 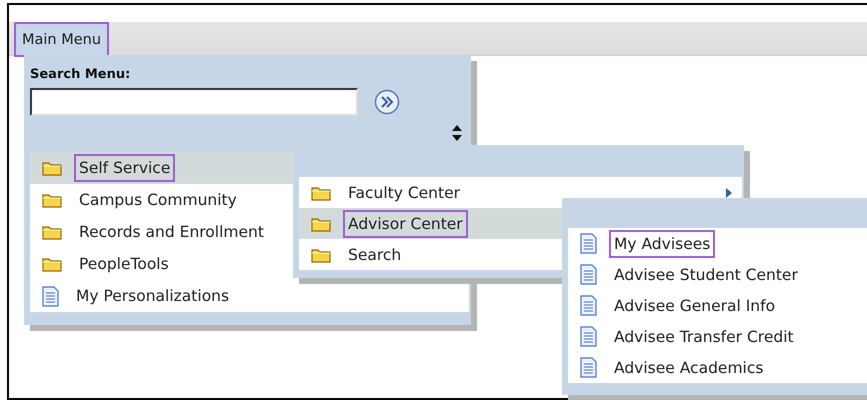 What do you see at coordinates (717, 274) in the screenshot?
I see `menu-item: Advisee Student Center` at bounding box center [717, 274].